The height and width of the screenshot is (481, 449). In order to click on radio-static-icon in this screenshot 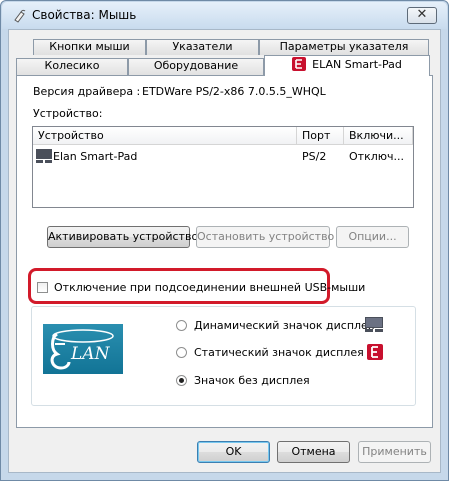, I will do `click(181, 352)`.